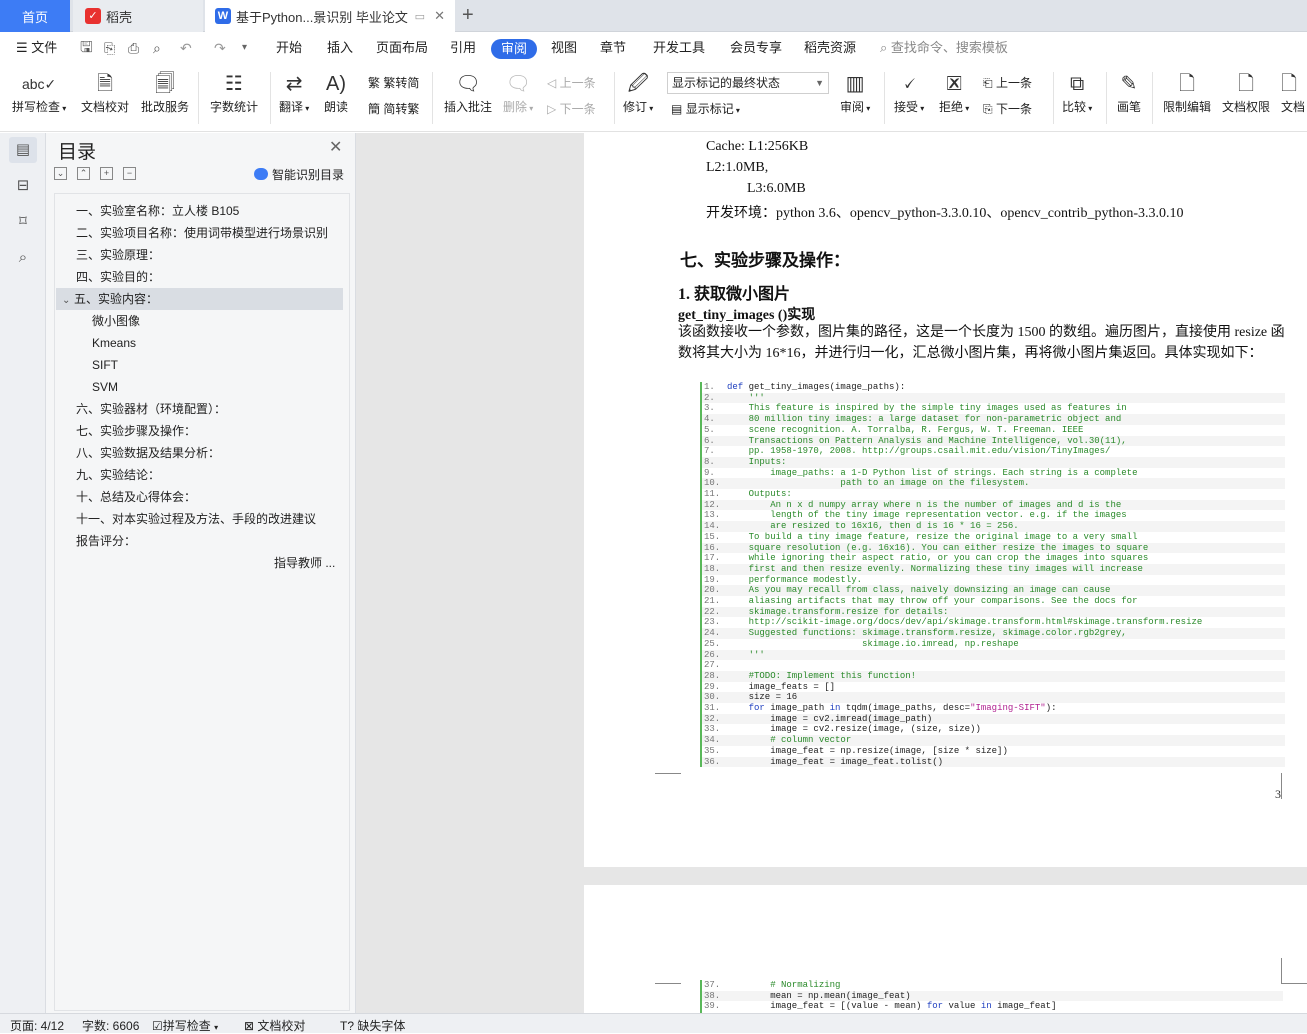  Describe the element at coordinates (23, 222) in the screenshot. I see `bookmark-icon: ⌑` at that location.